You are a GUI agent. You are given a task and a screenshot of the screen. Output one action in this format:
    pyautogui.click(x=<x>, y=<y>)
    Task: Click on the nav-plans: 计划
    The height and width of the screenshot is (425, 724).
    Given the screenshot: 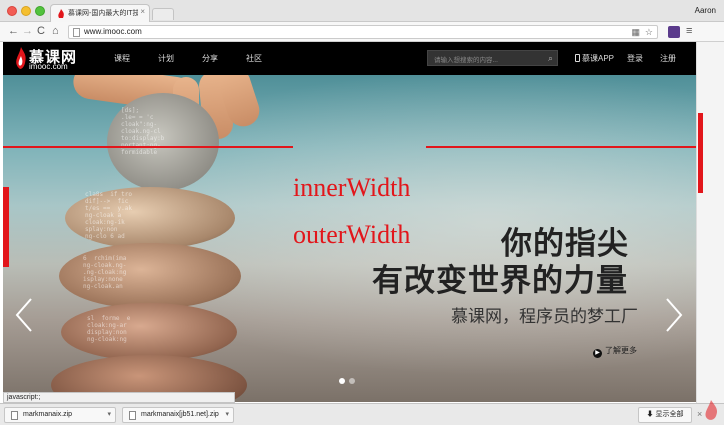 What is the action you would take?
    pyautogui.click(x=166, y=58)
    